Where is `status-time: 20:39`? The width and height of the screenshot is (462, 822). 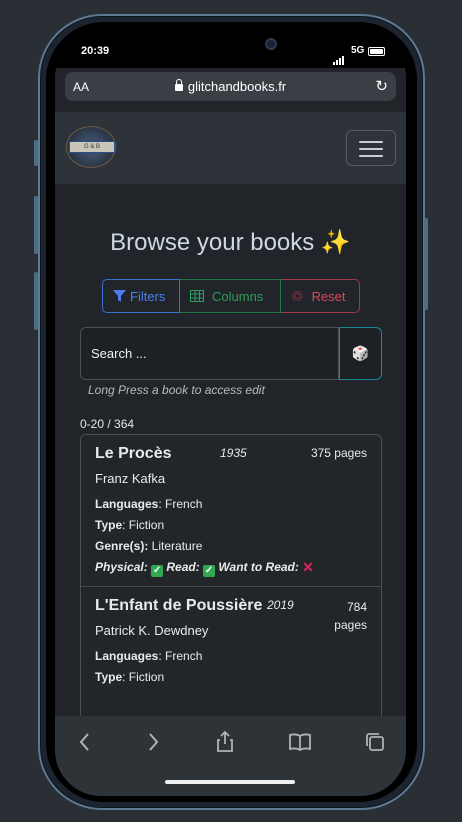
status-time: 20:39 is located at coordinates (95, 51).